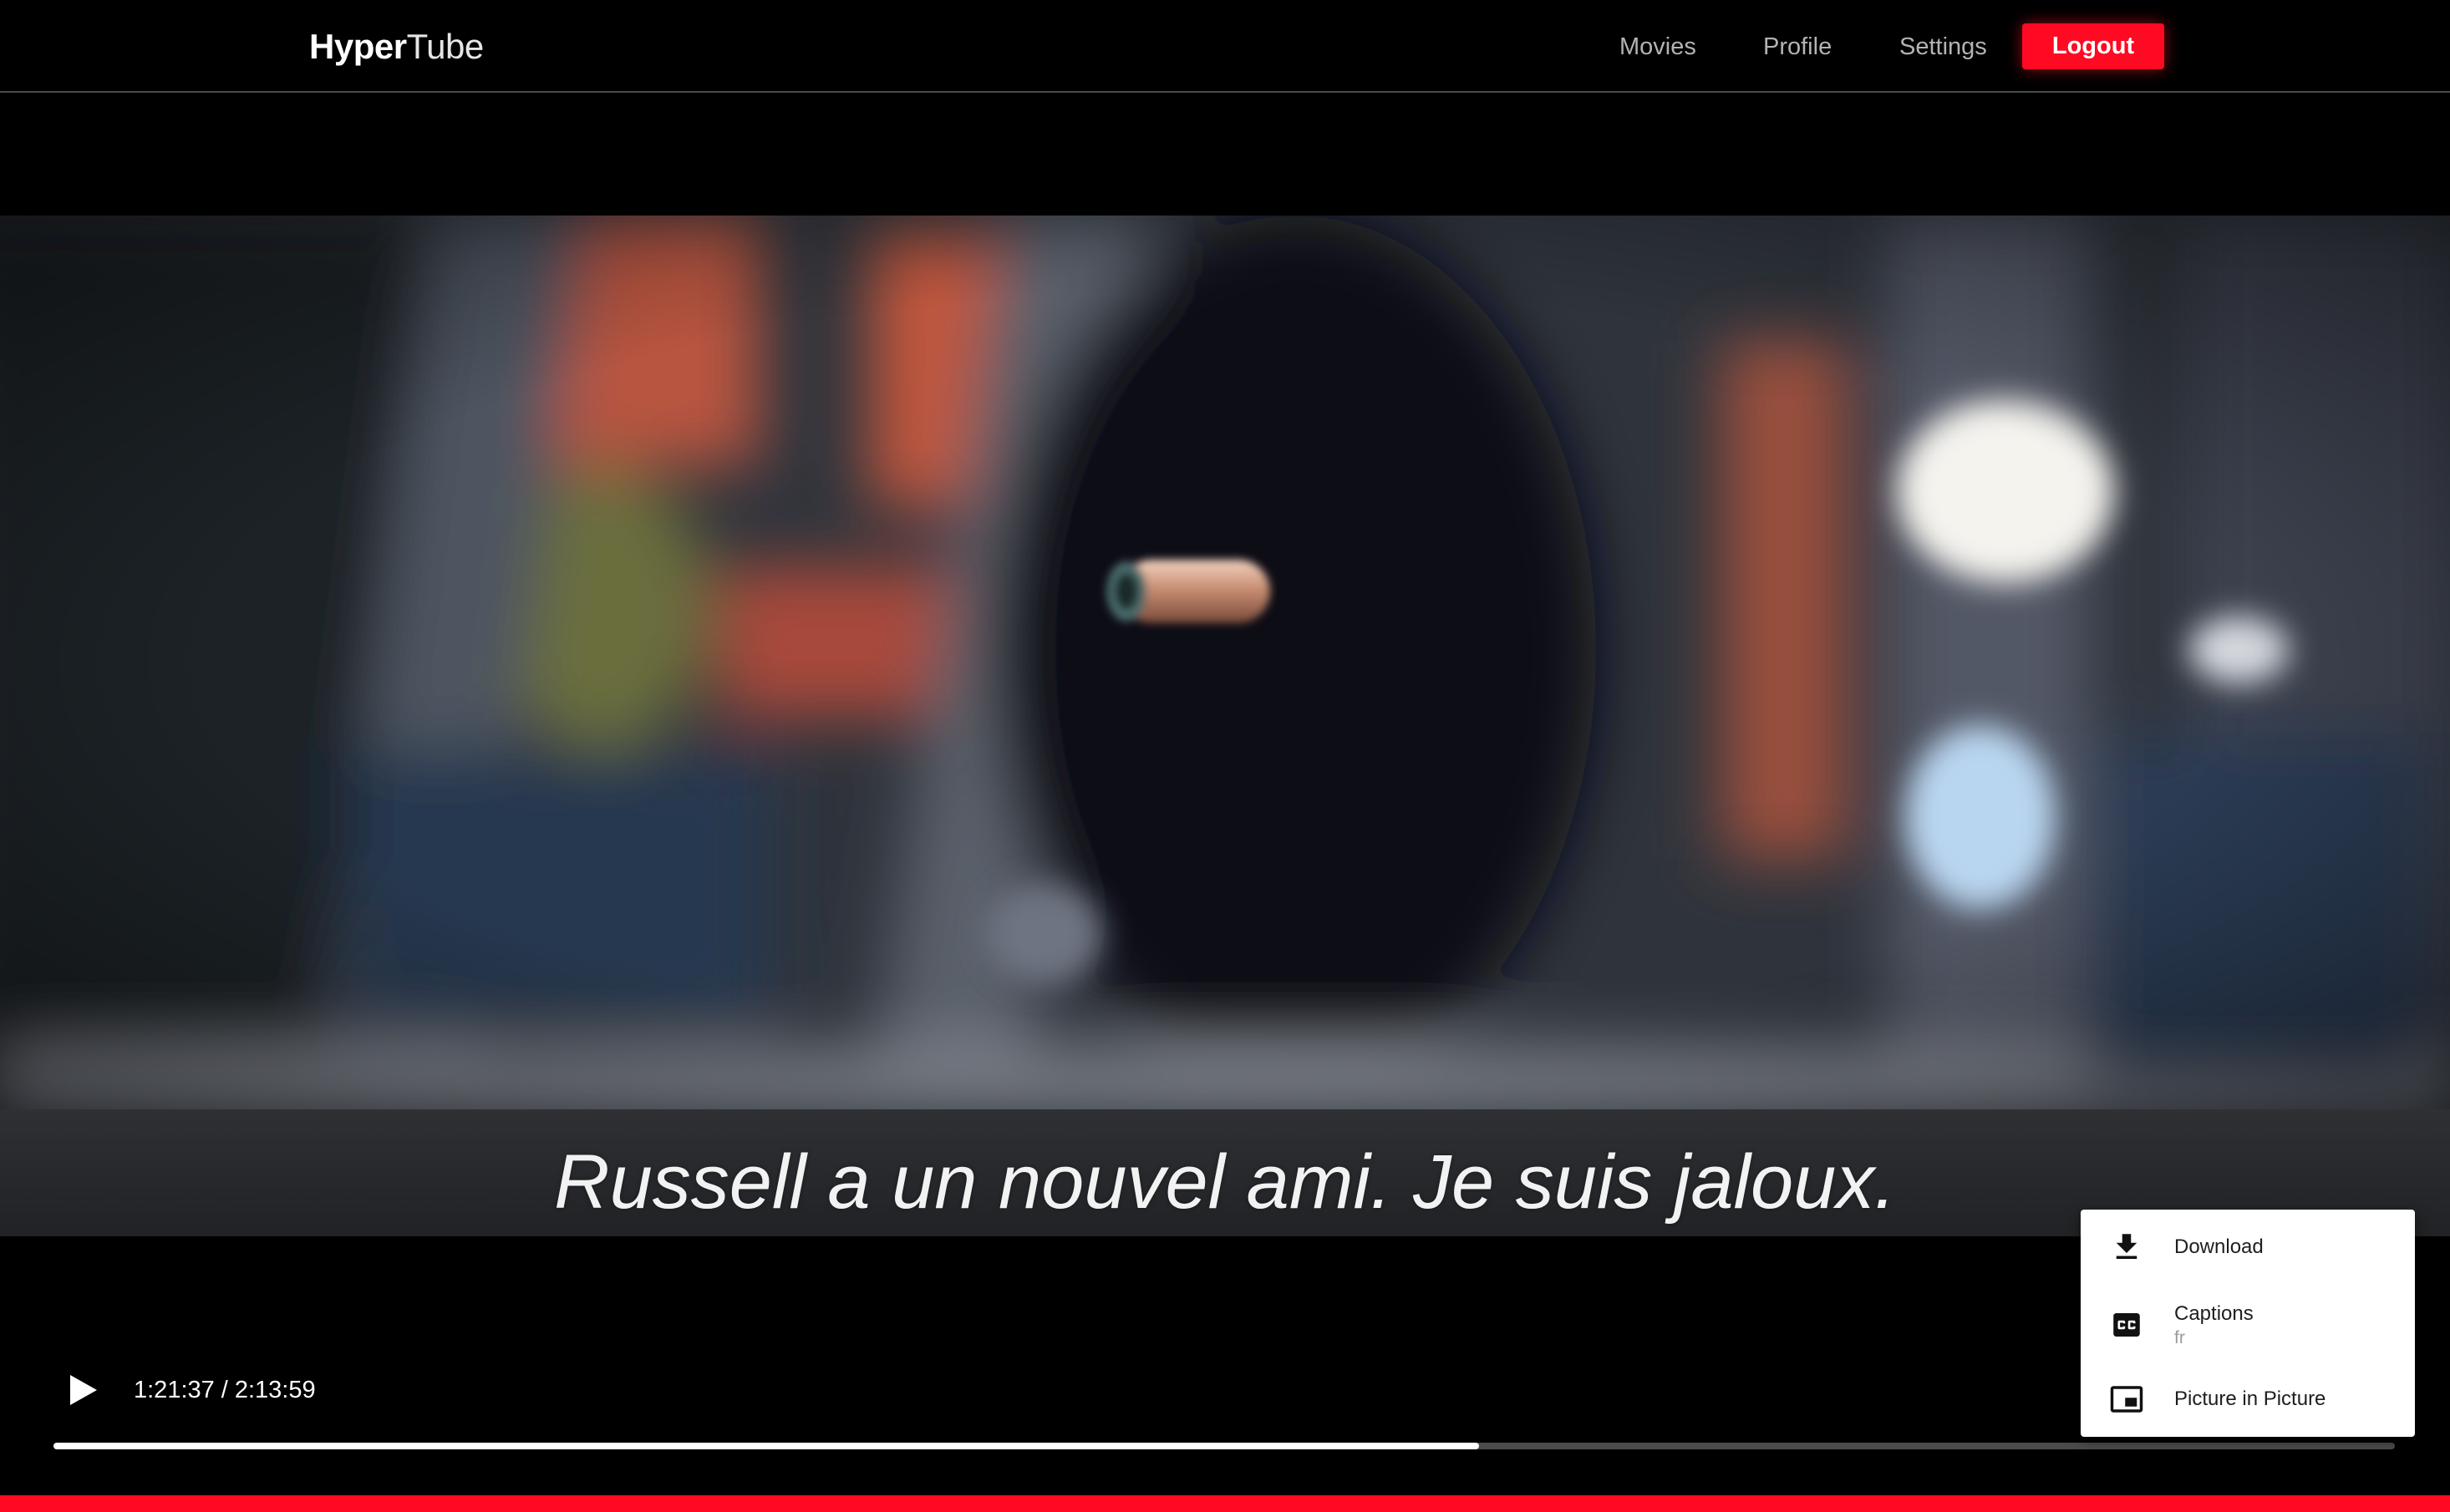 The image size is (2450, 1512). What do you see at coordinates (1225, 1503) in the screenshot?
I see `bottom-accent-bar` at bounding box center [1225, 1503].